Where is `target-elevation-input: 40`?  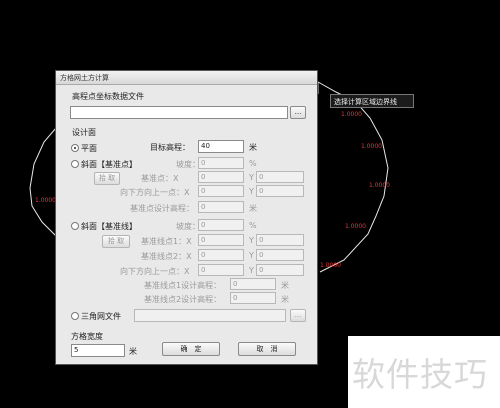
target-elevation-input: 40 is located at coordinates (221, 146).